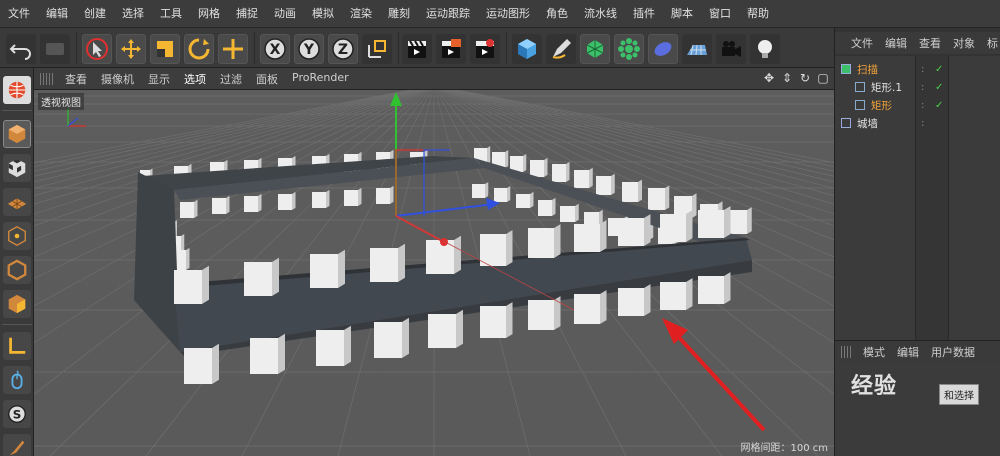 Image resolution: width=1000 pixels, height=456 pixels. What do you see at coordinates (399, 14) in the screenshot?
I see `menu-item-10: 雕刻` at bounding box center [399, 14].